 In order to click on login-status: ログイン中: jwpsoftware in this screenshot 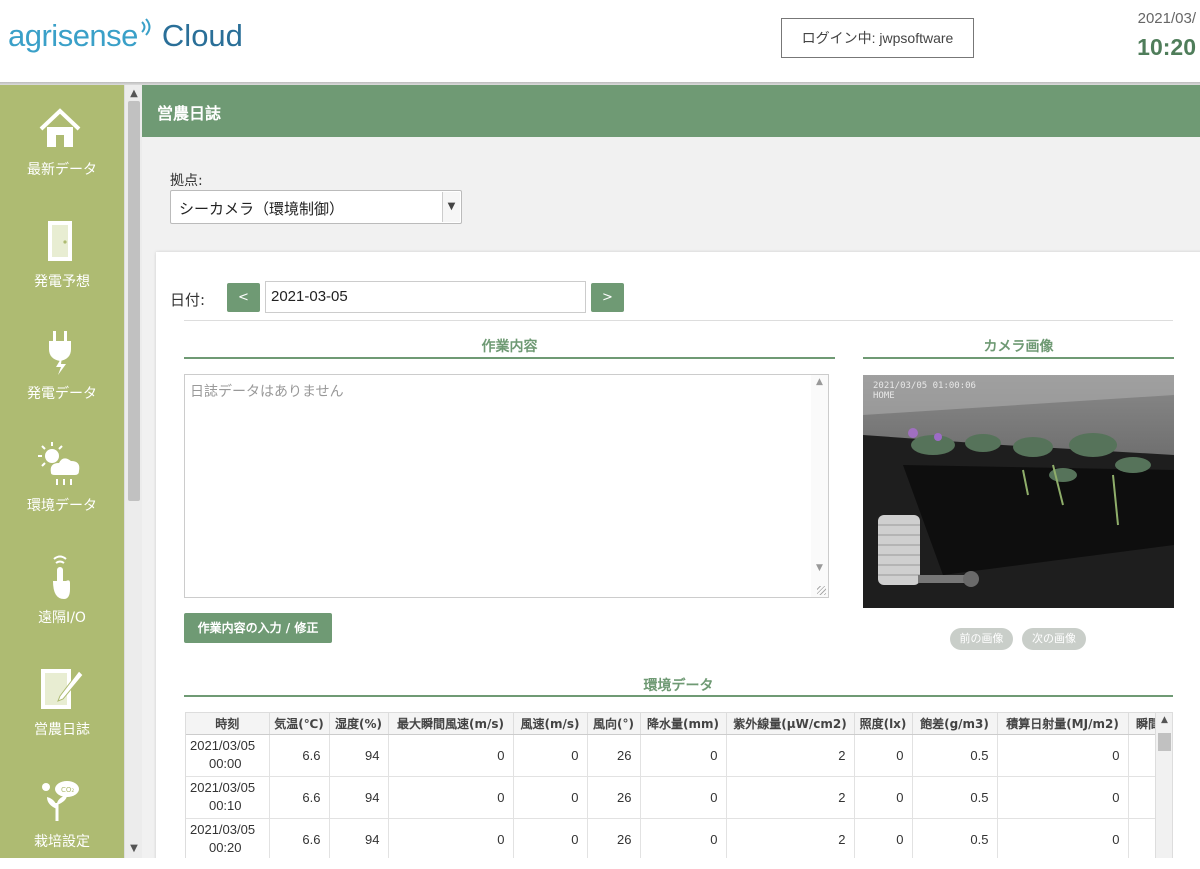, I will do `click(877, 38)`.